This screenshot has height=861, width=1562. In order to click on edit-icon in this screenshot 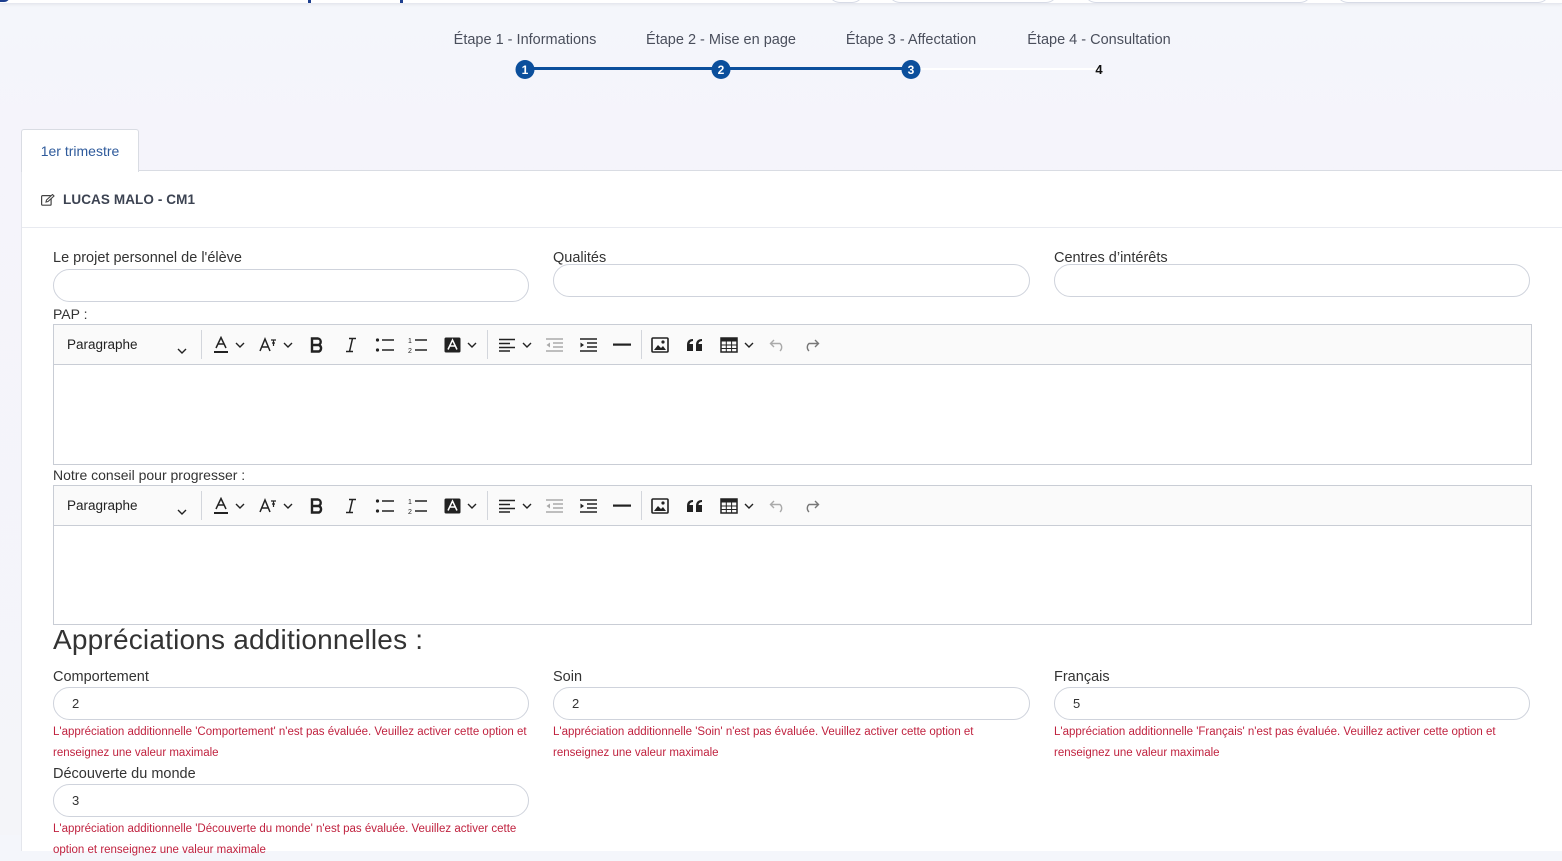, I will do `click(48, 202)`.